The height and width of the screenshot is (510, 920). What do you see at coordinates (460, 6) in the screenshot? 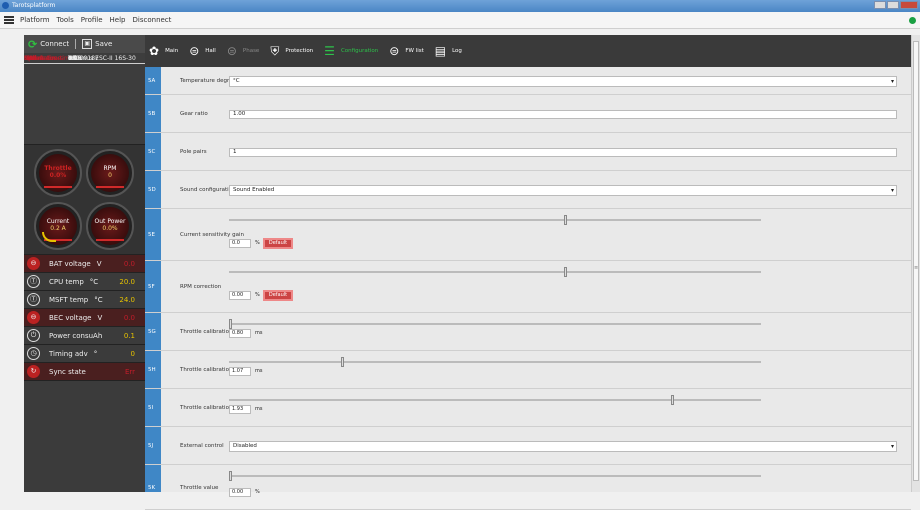
I see `window-titlebar: Tarotsplatform` at bounding box center [460, 6].